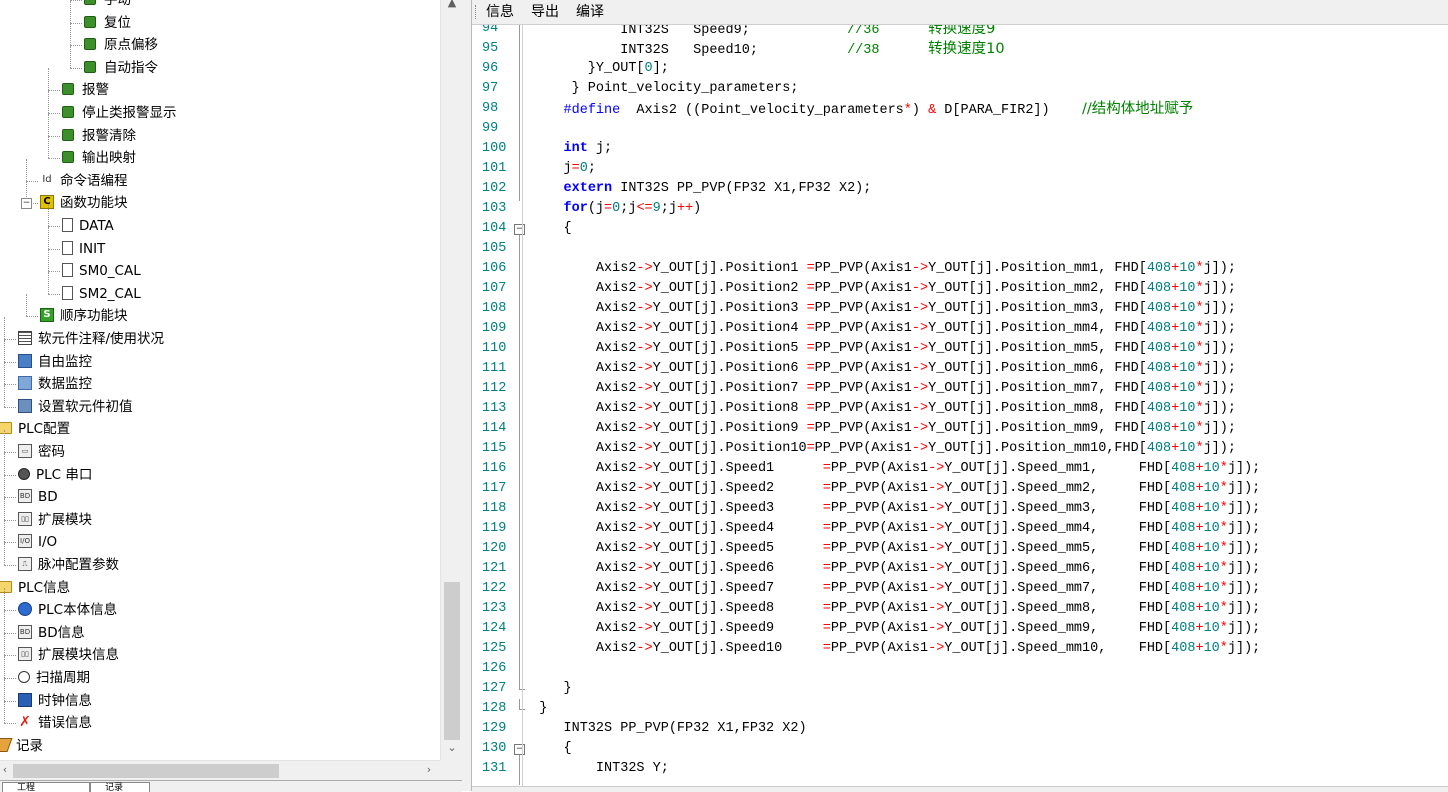  Describe the element at coordinates (55, 520) in the screenshot. I see `tree-item: ▯▯ 扩展模块` at that location.